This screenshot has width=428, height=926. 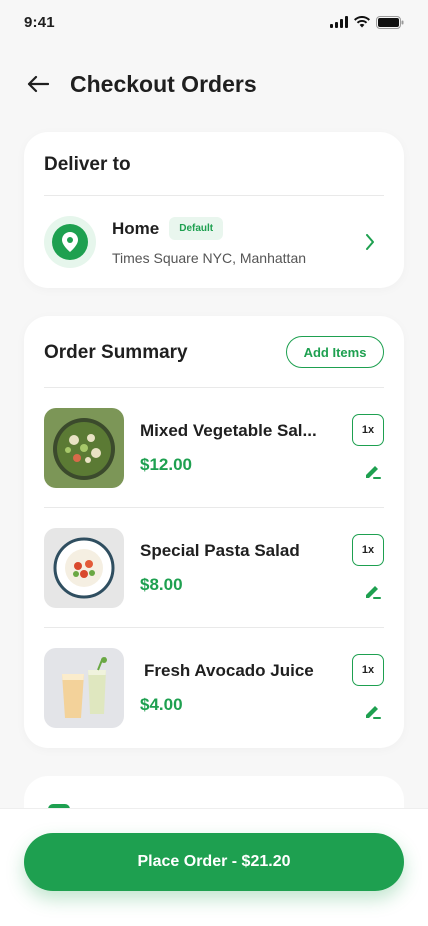 I want to click on location-icon-circle, so click(x=70, y=242).